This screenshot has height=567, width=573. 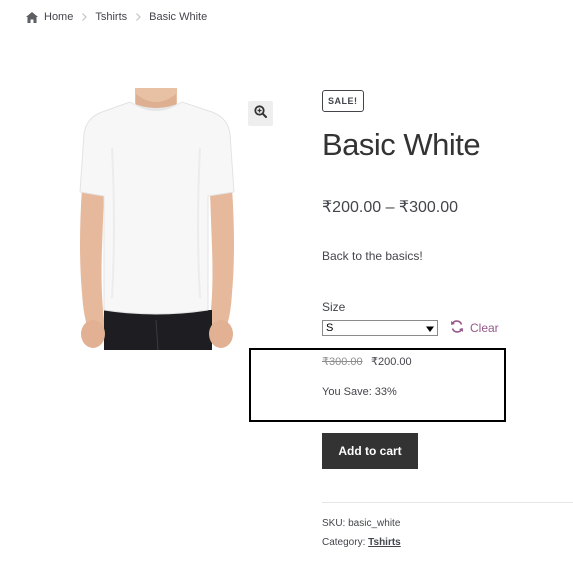 I want to click on sale-price: ₹200.00, so click(x=391, y=362).